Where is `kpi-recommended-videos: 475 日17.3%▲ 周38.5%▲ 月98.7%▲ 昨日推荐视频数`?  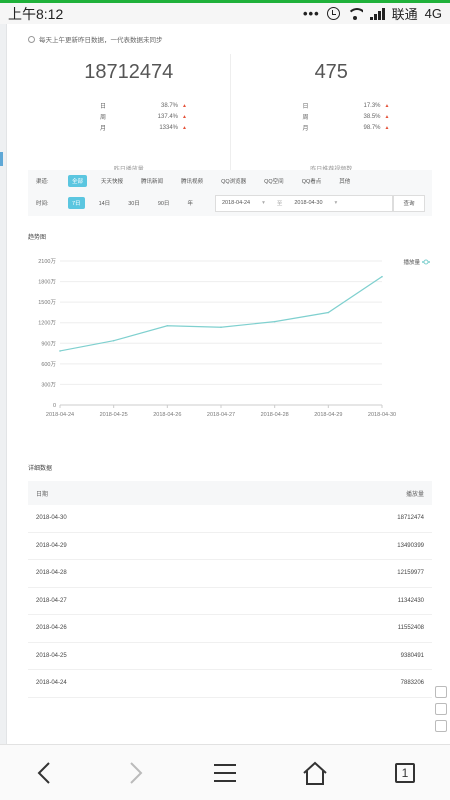
kpi-recommended-videos: 475 日17.3%▲ 周38.5%▲ 月98.7%▲ 昨日推荐视频数 is located at coordinates (331, 119).